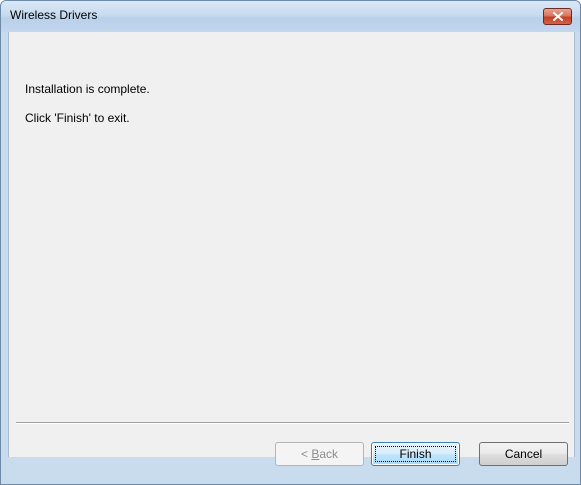  I want to click on back-button-prefix: <, so click(306, 454).